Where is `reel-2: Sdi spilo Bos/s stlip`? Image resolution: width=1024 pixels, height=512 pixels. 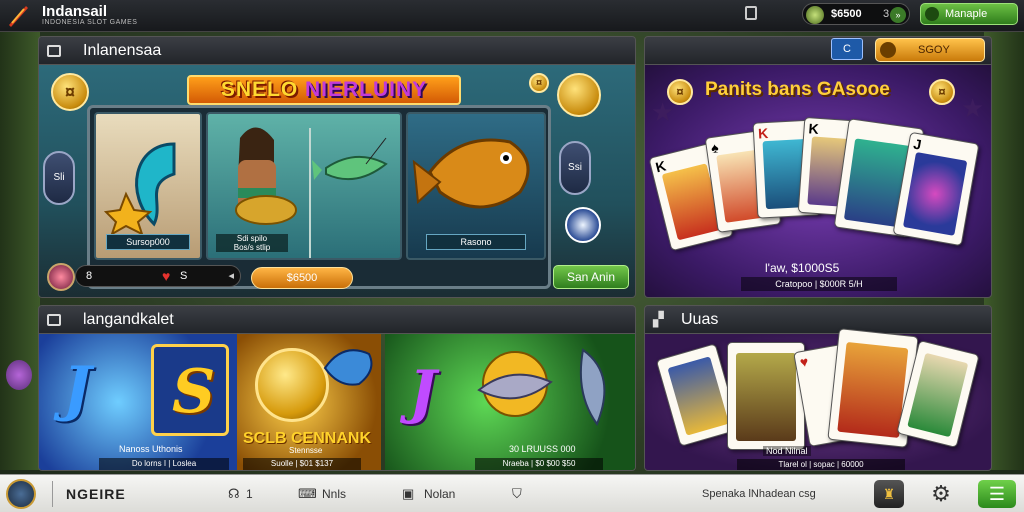 reel-2: Sdi spilo Bos/s stlip is located at coordinates (304, 186).